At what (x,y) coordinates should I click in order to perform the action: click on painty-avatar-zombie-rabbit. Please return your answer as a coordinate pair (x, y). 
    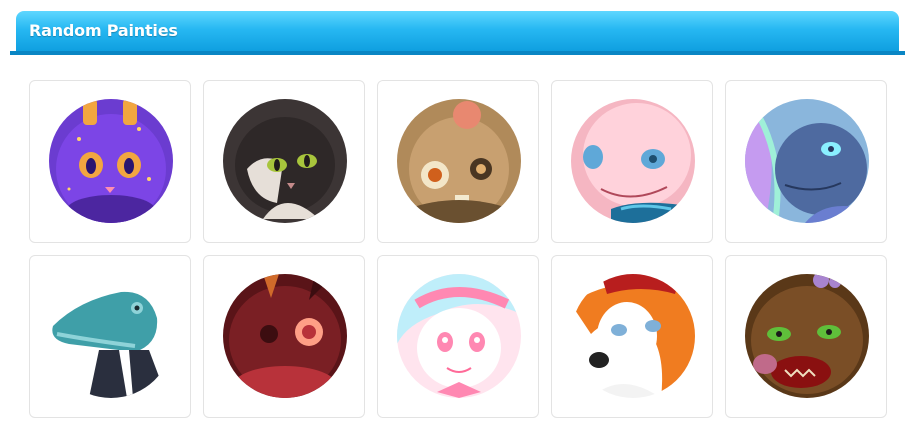
    Looking at the image, I should click on (459, 161).